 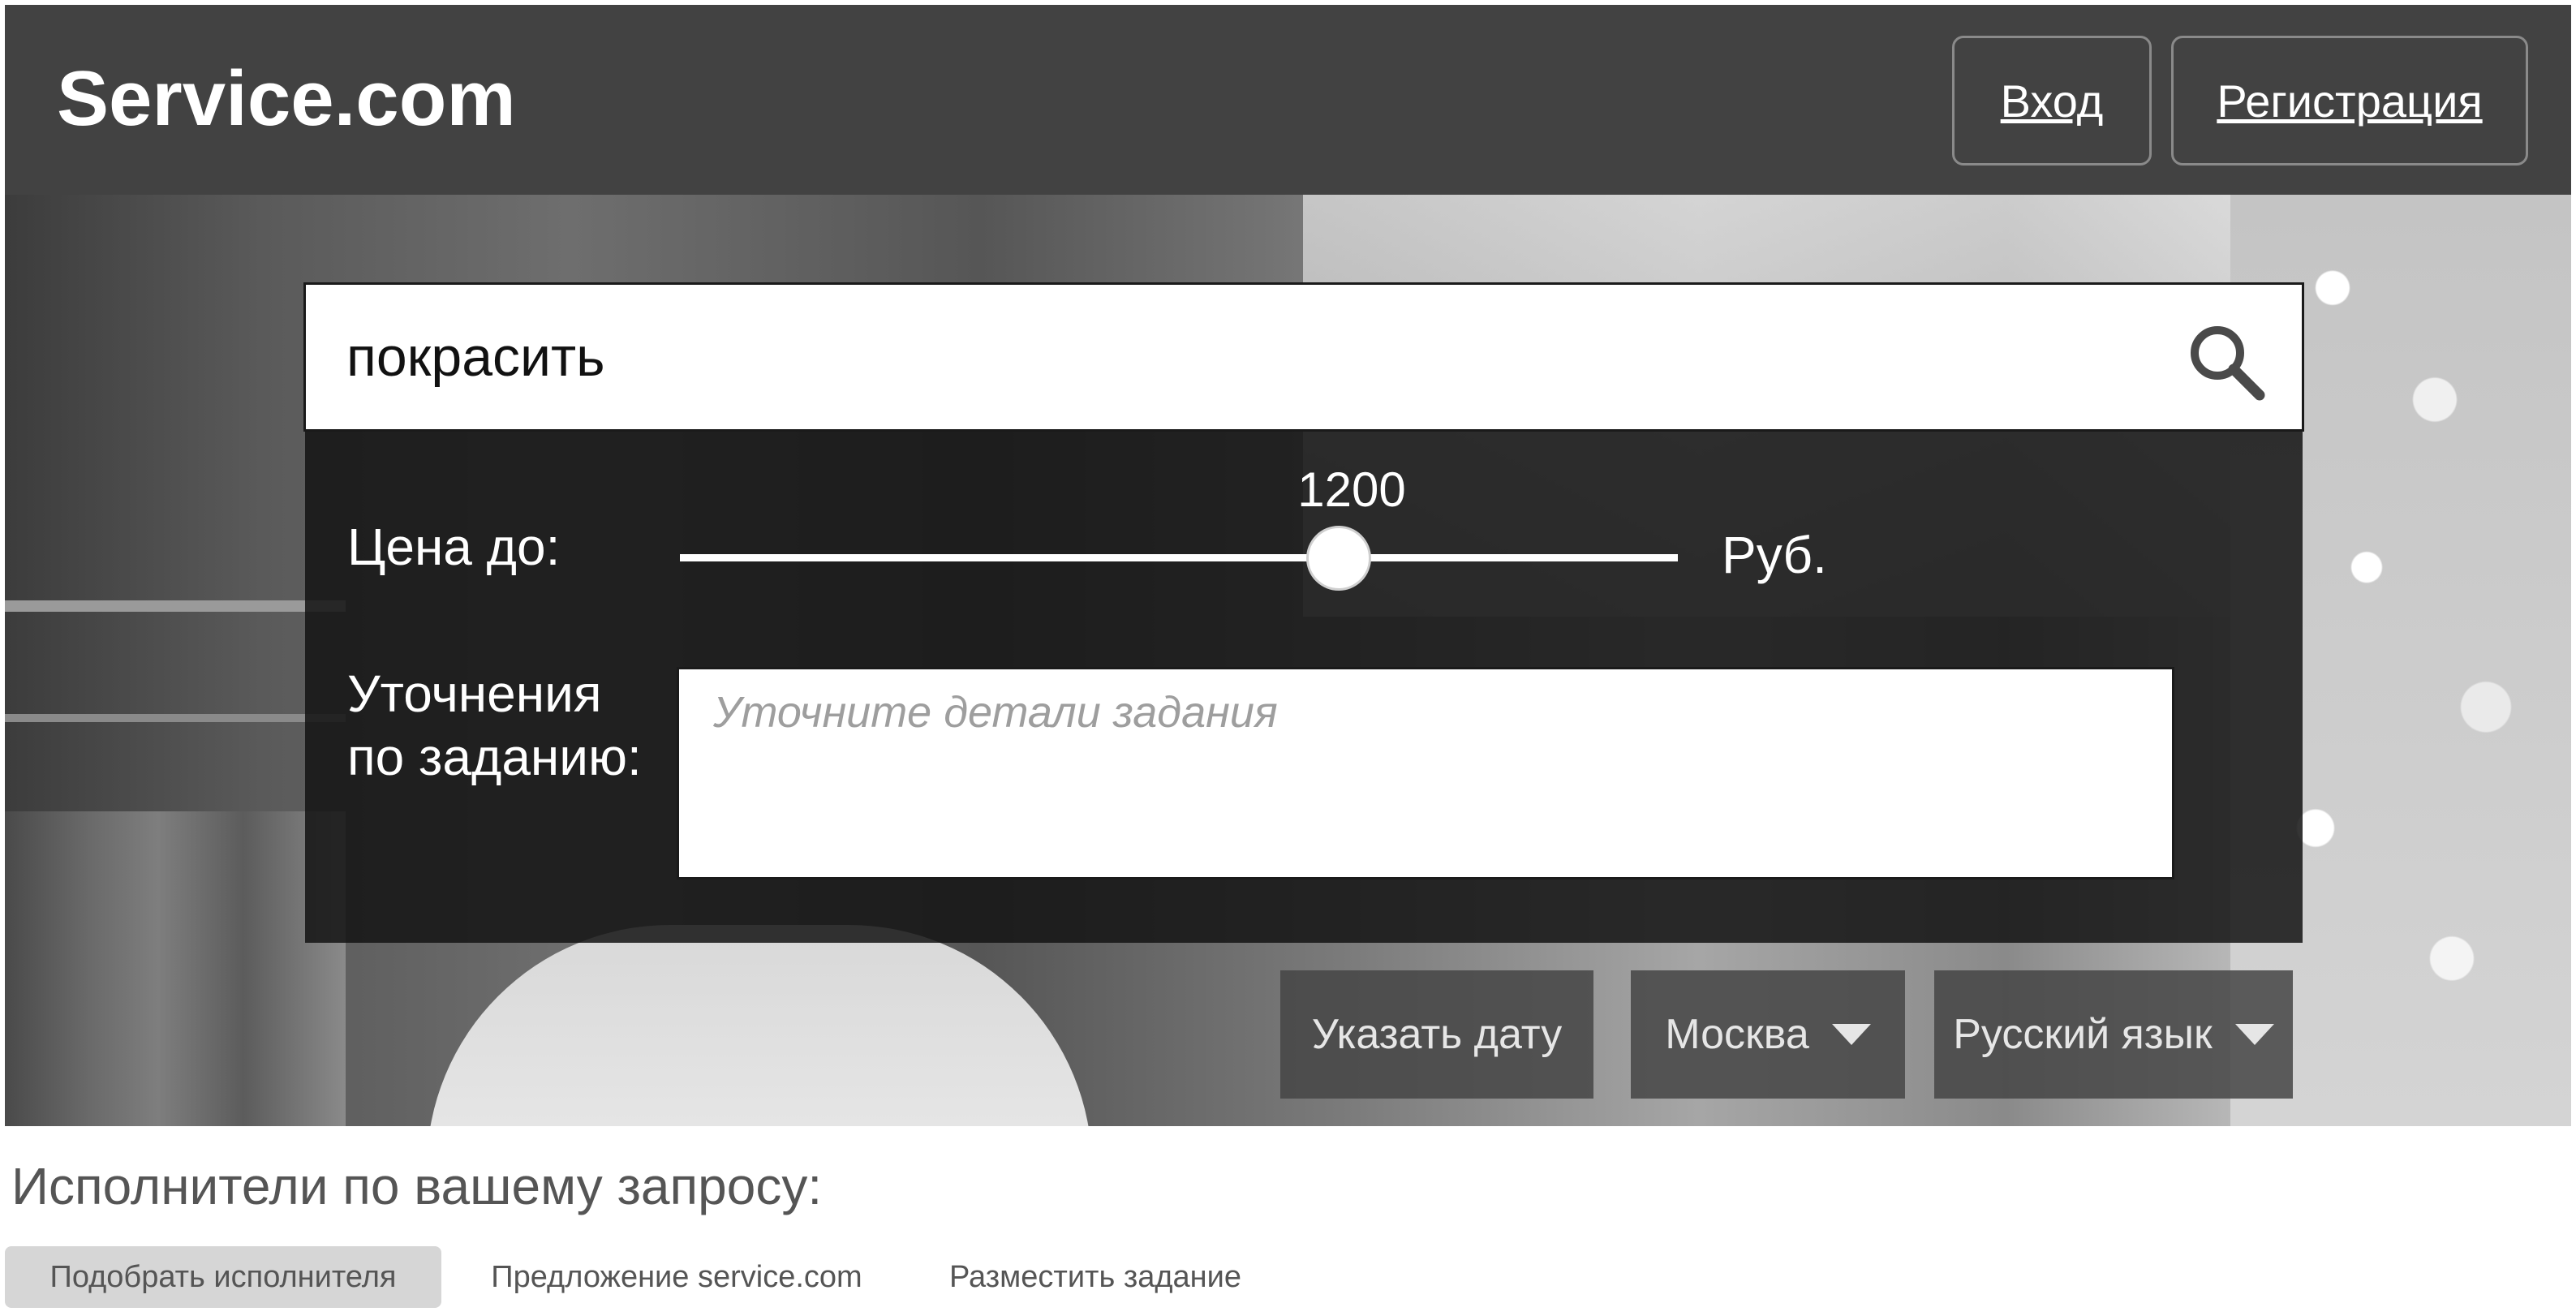 What do you see at coordinates (175, 968) in the screenshot?
I see `hero-hanging-clothes` at bounding box center [175, 968].